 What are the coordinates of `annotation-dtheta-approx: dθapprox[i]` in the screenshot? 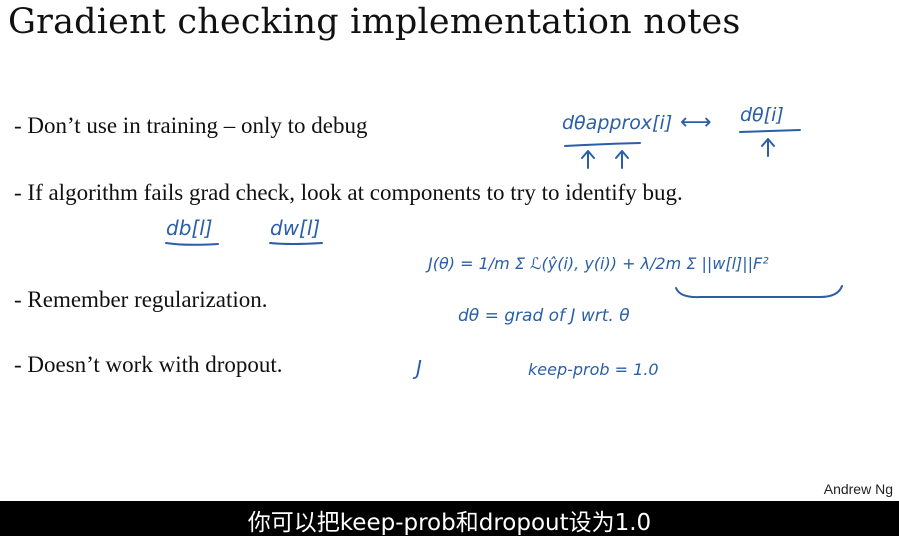 It's located at (617, 123).